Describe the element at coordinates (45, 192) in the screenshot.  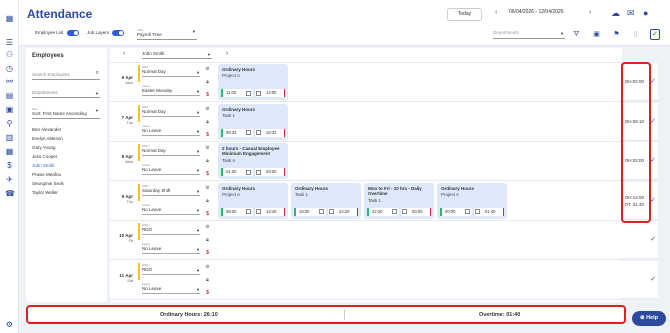
I see `employee-item: Taylor Weller` at that location.